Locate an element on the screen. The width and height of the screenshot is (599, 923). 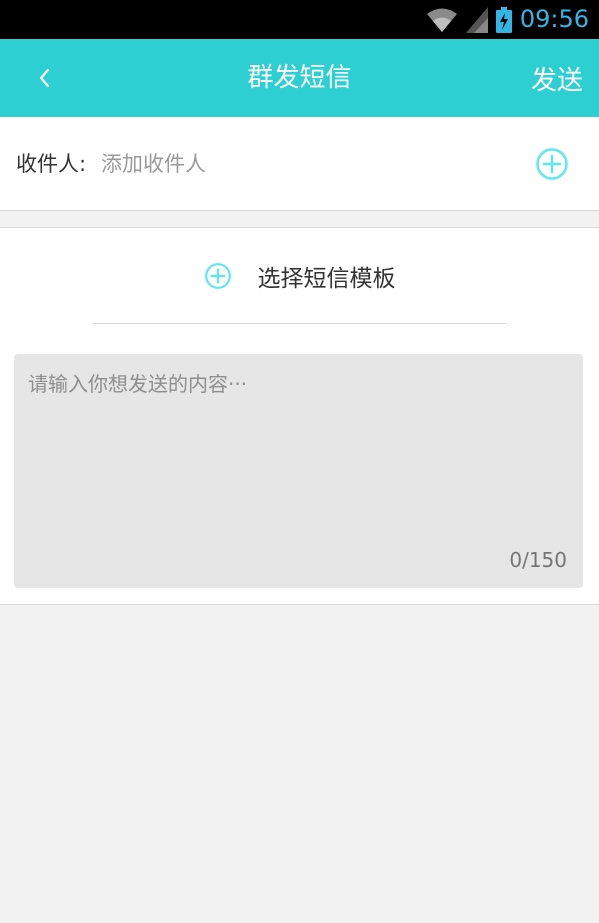
select-template-button: 选择短信模板 is located at coordinates (299, 275).